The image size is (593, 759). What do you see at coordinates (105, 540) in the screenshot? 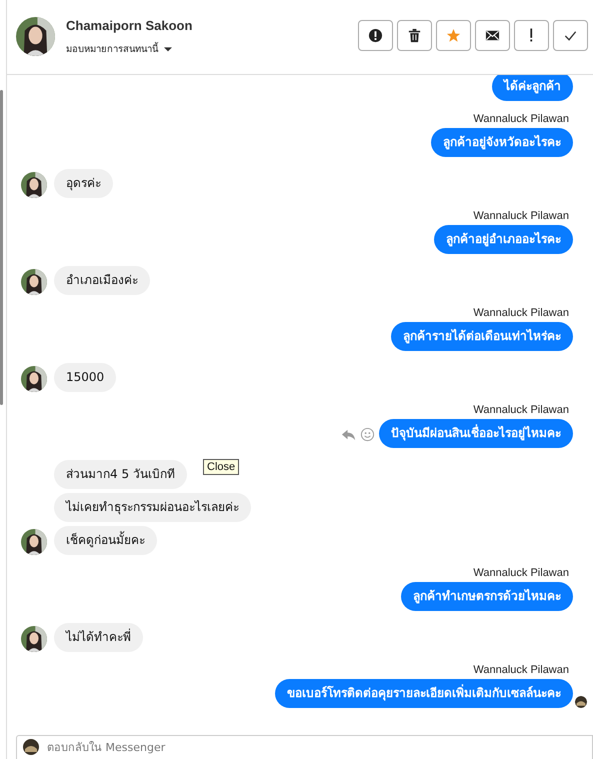
I see `message-bubble: เช็คดูก่อนมั้ยคะ` at bounding box center [105, 540].